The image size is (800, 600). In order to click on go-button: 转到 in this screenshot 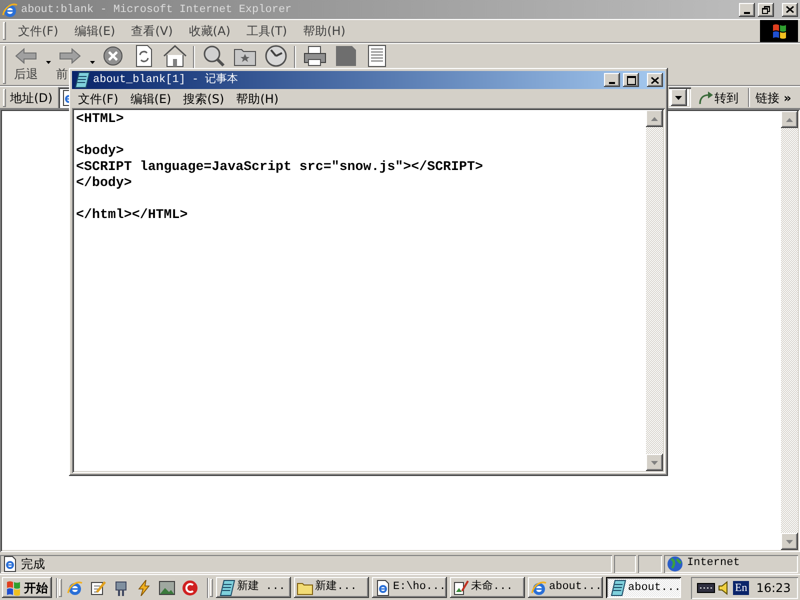, I will do `click(718, 97)`.